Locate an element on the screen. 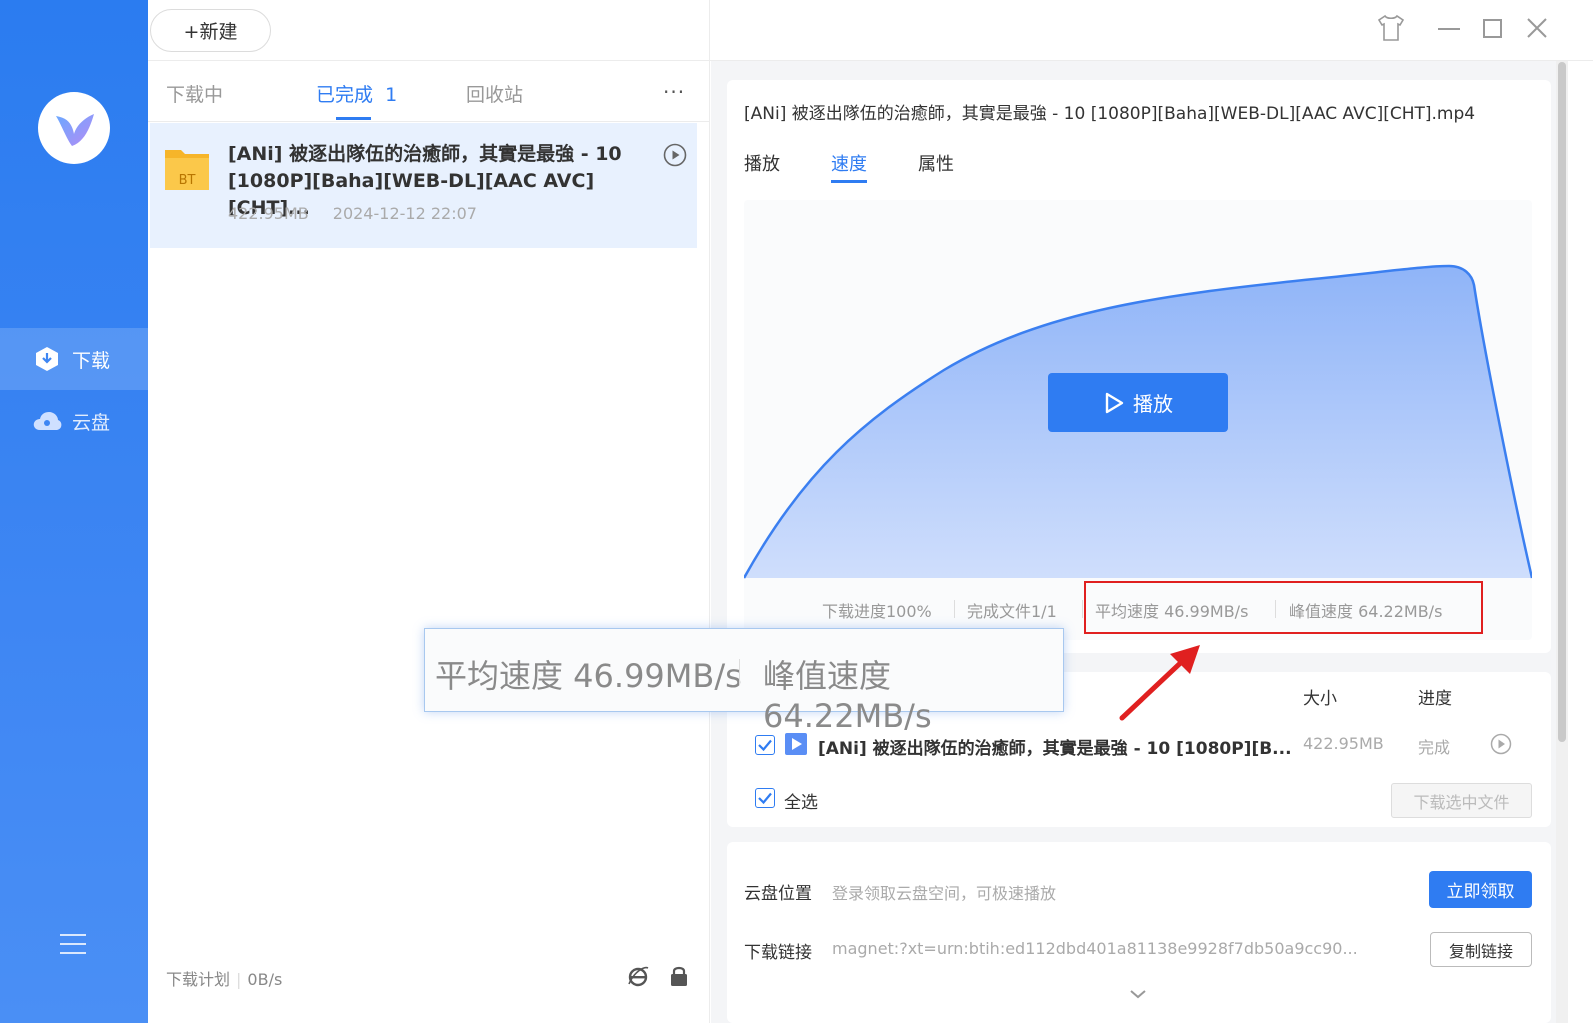 This screenshot has height=1023, width=1593. tab-speed: 速度 is located at coordinates (849, 163).